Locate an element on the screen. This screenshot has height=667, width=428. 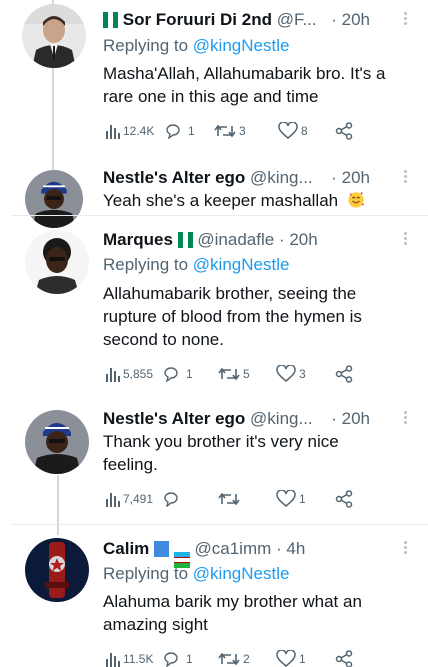
views-count: 7,491 is located at coordinates (138, 499).